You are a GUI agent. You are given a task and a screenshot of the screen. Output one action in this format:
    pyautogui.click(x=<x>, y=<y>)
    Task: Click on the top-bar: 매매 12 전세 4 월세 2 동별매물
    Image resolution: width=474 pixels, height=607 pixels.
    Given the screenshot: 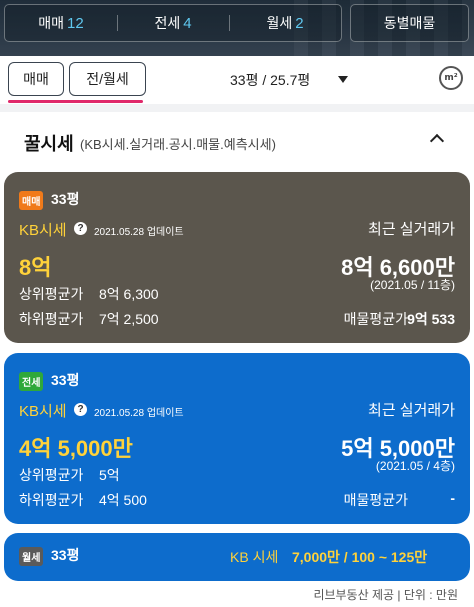 What is the action you would take?
    pyautogui.click(x=237, y=28)
    